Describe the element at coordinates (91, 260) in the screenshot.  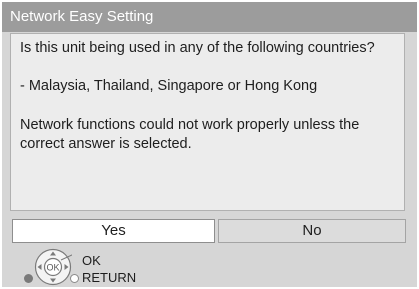
I see `ok-hint: OK` at that location.